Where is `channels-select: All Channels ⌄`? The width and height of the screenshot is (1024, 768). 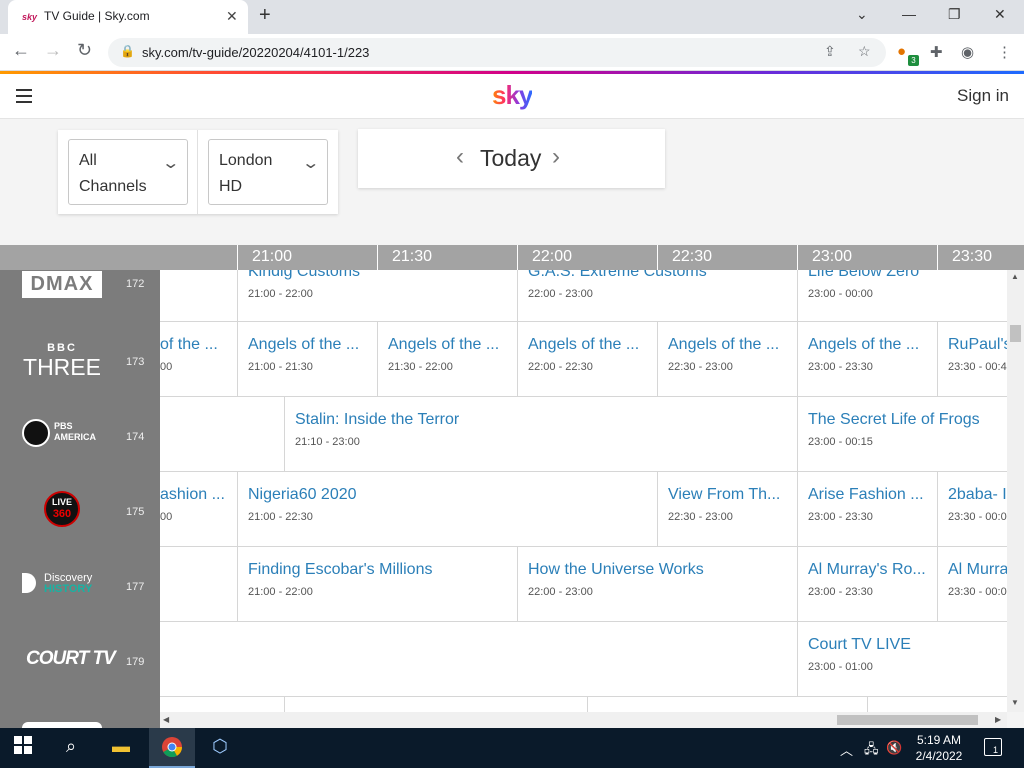
channels-select: All Channels ⌄ is located at coordinates (128, 172).